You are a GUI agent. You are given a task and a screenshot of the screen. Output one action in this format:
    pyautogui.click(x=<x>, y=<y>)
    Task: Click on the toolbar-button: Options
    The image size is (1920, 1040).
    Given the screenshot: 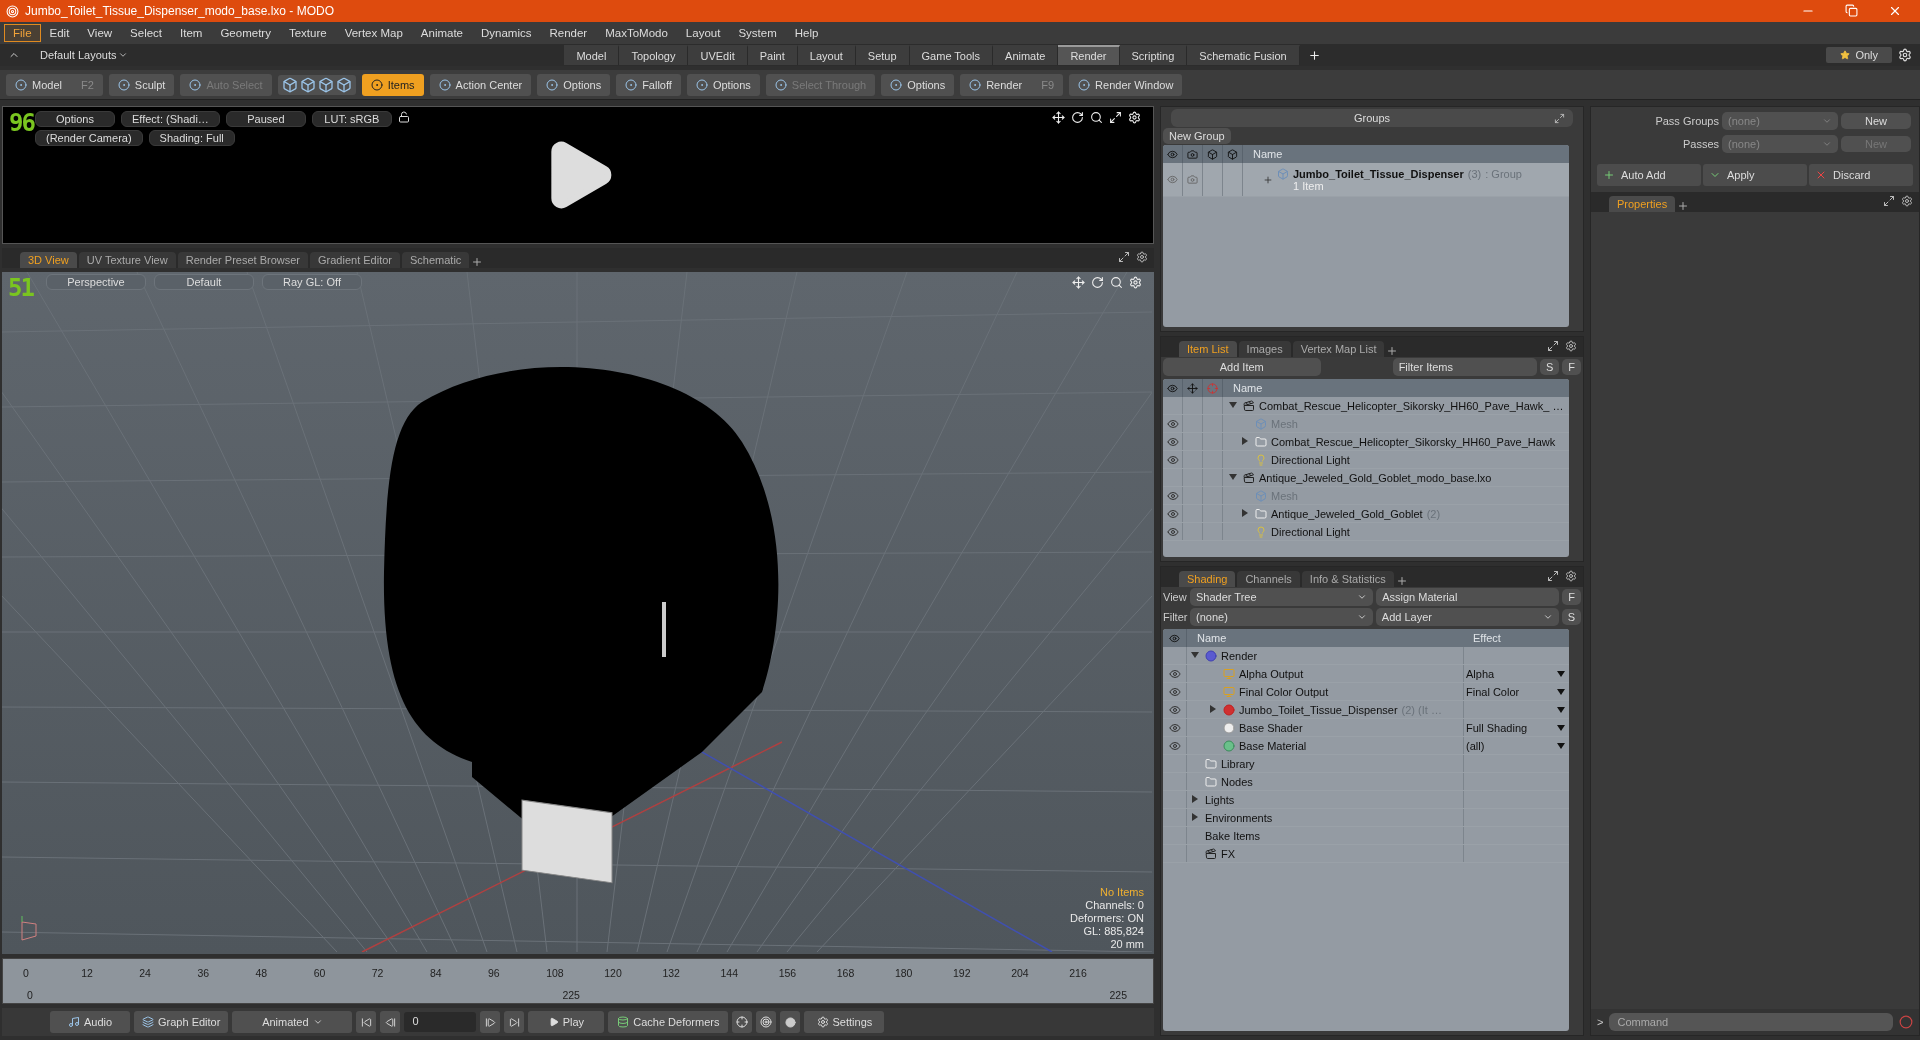 What is the action you would take?
    pyautogui.click(x=574, y=84)
    